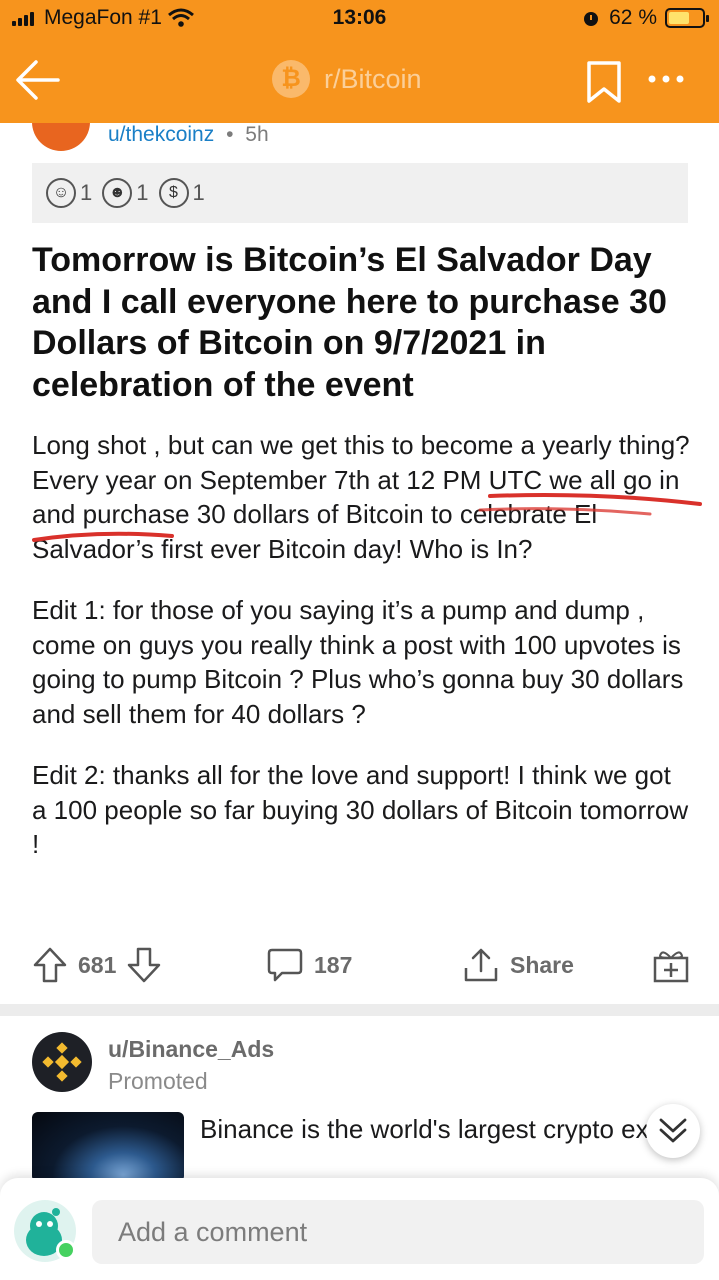 This screenshot has height=1280, width=719. What do you see at coordinates (291, 79) in the screenshot?
I see `bitcoin-logo-icon: ₿` at bounding box center [291, 79].